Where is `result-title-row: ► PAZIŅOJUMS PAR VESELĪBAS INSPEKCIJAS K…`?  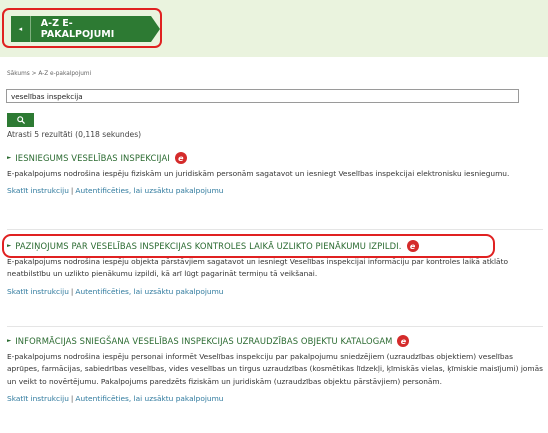
result-title-row: ► PAZIŅOJUMS PAR VESELĪBAS INSPEKCIJAS K… is located at coordinates (275, 246).